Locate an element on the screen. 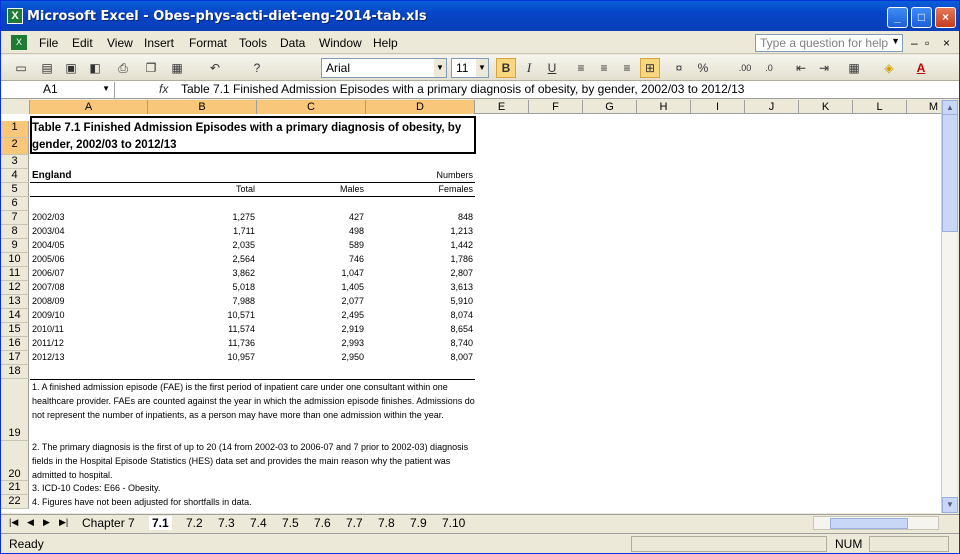 This screenshot has width=960, height=554. males-cell: 2,495 is located at coordinates (312, 315).